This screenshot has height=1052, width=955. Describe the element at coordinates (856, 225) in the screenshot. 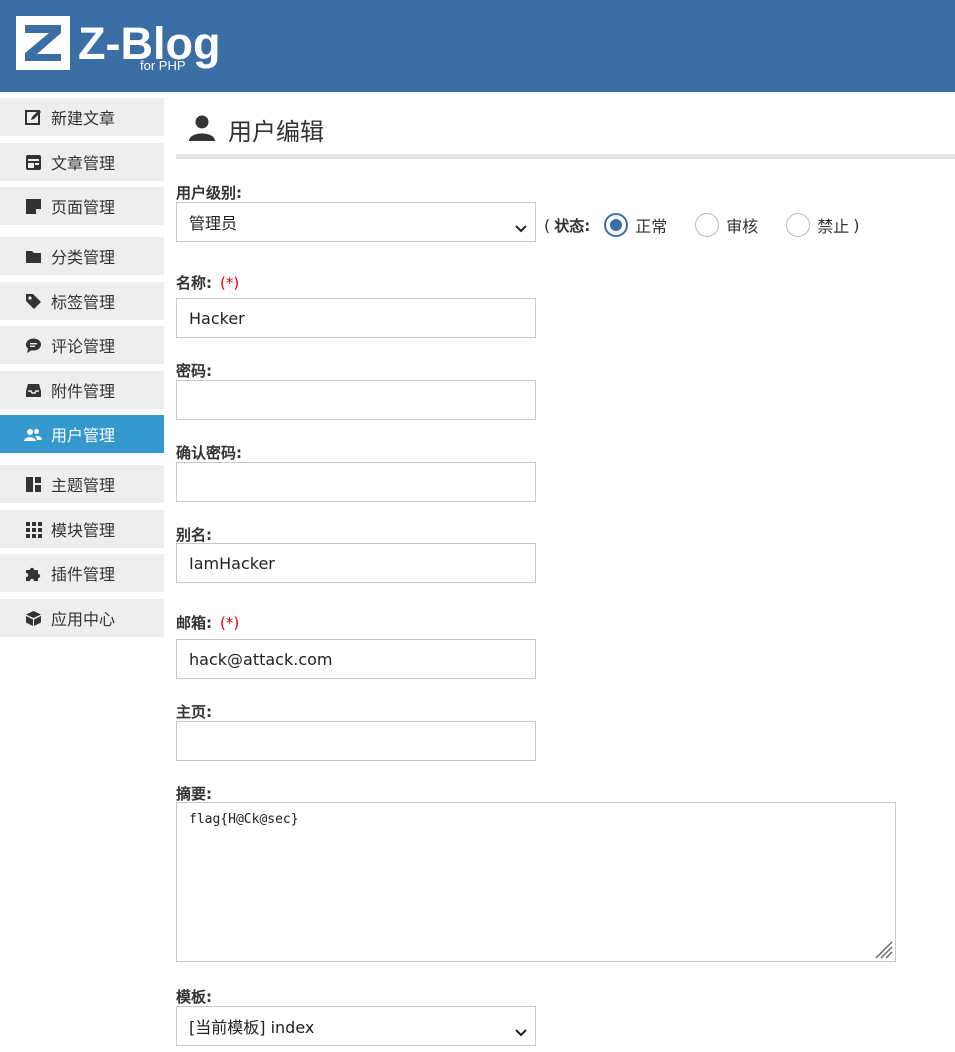

I see `status-close-paren: )` at that location.